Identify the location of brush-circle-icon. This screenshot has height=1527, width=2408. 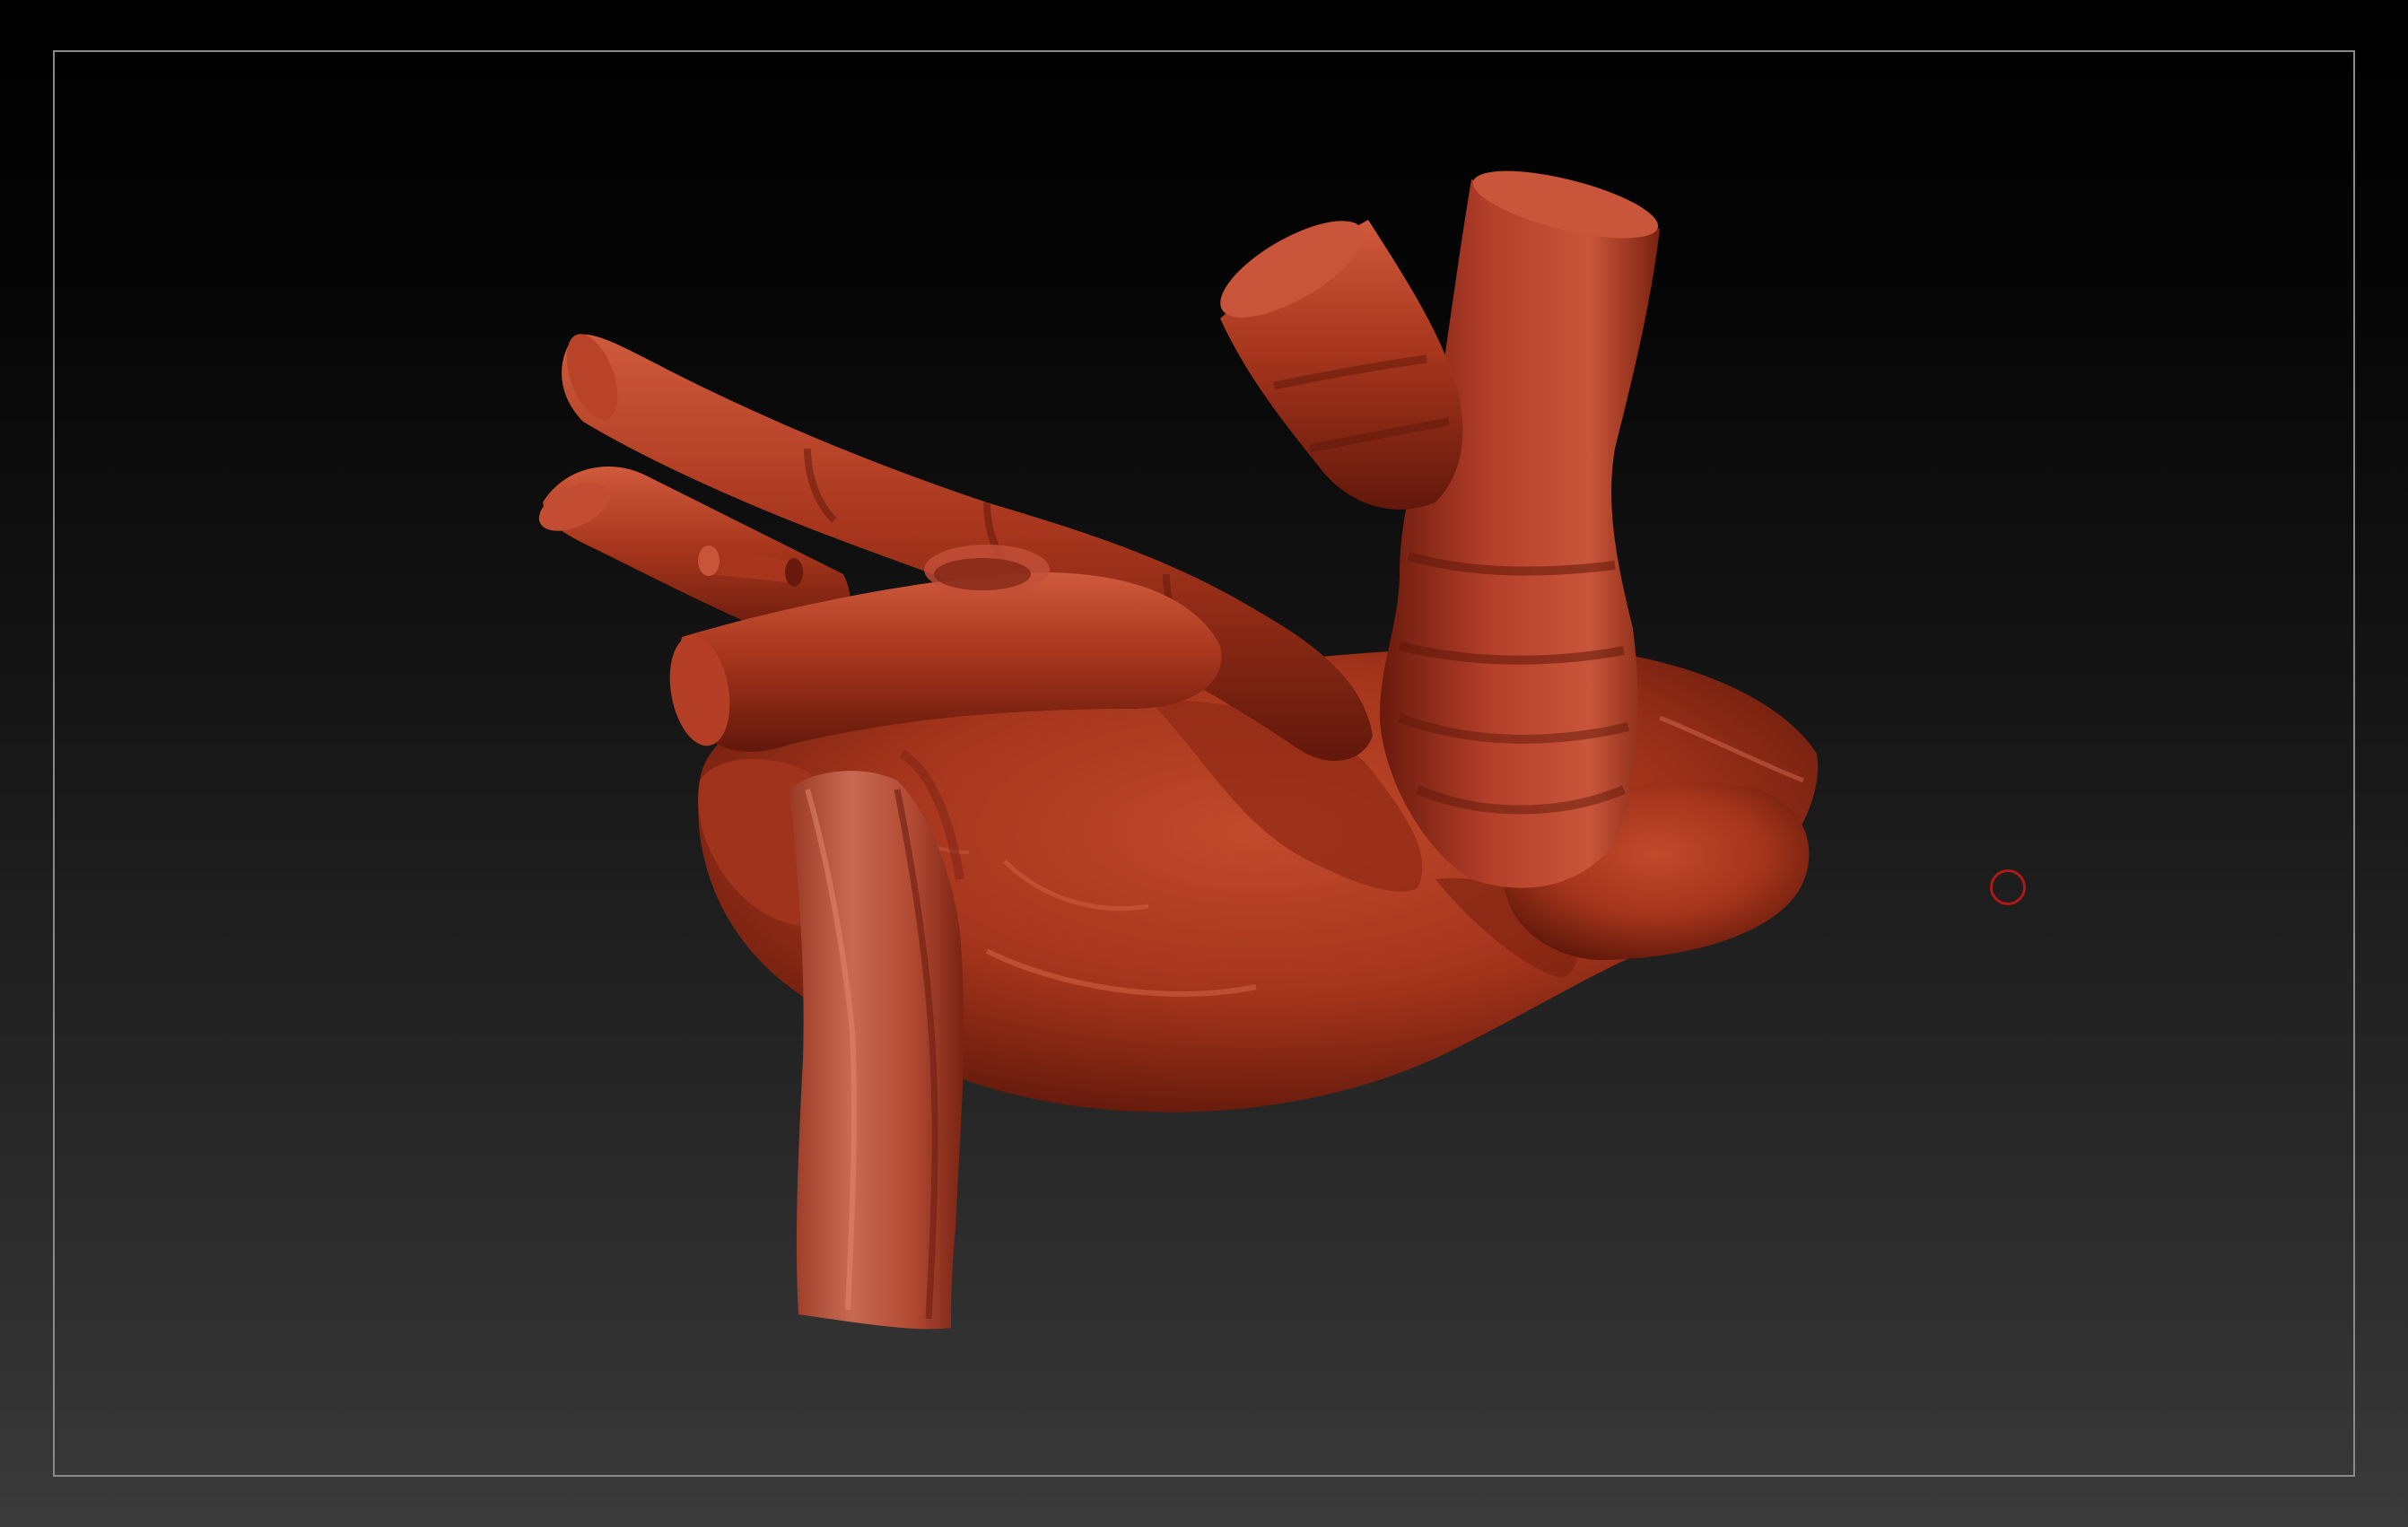
(2008, 887).